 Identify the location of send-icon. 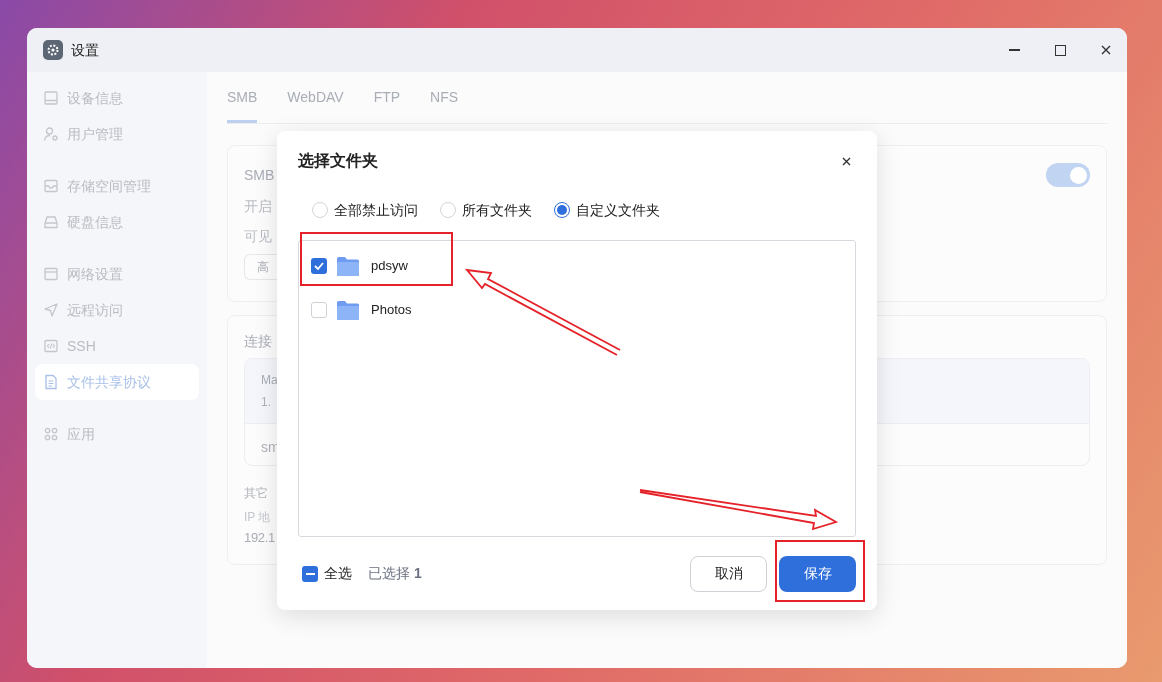
(51, 310).